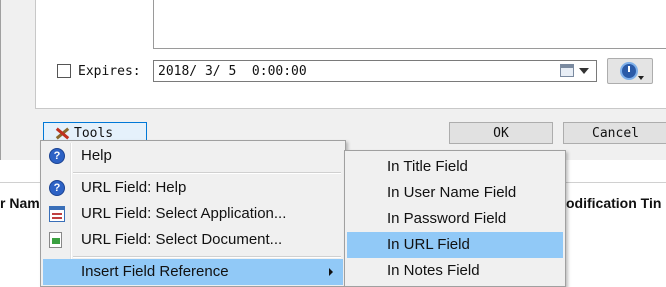 The image size is (666, 287). What do you see at coordinates (94, 133) in the screenshot?
I see `tools-button-label: Tools` at bounding box center [94, 133].